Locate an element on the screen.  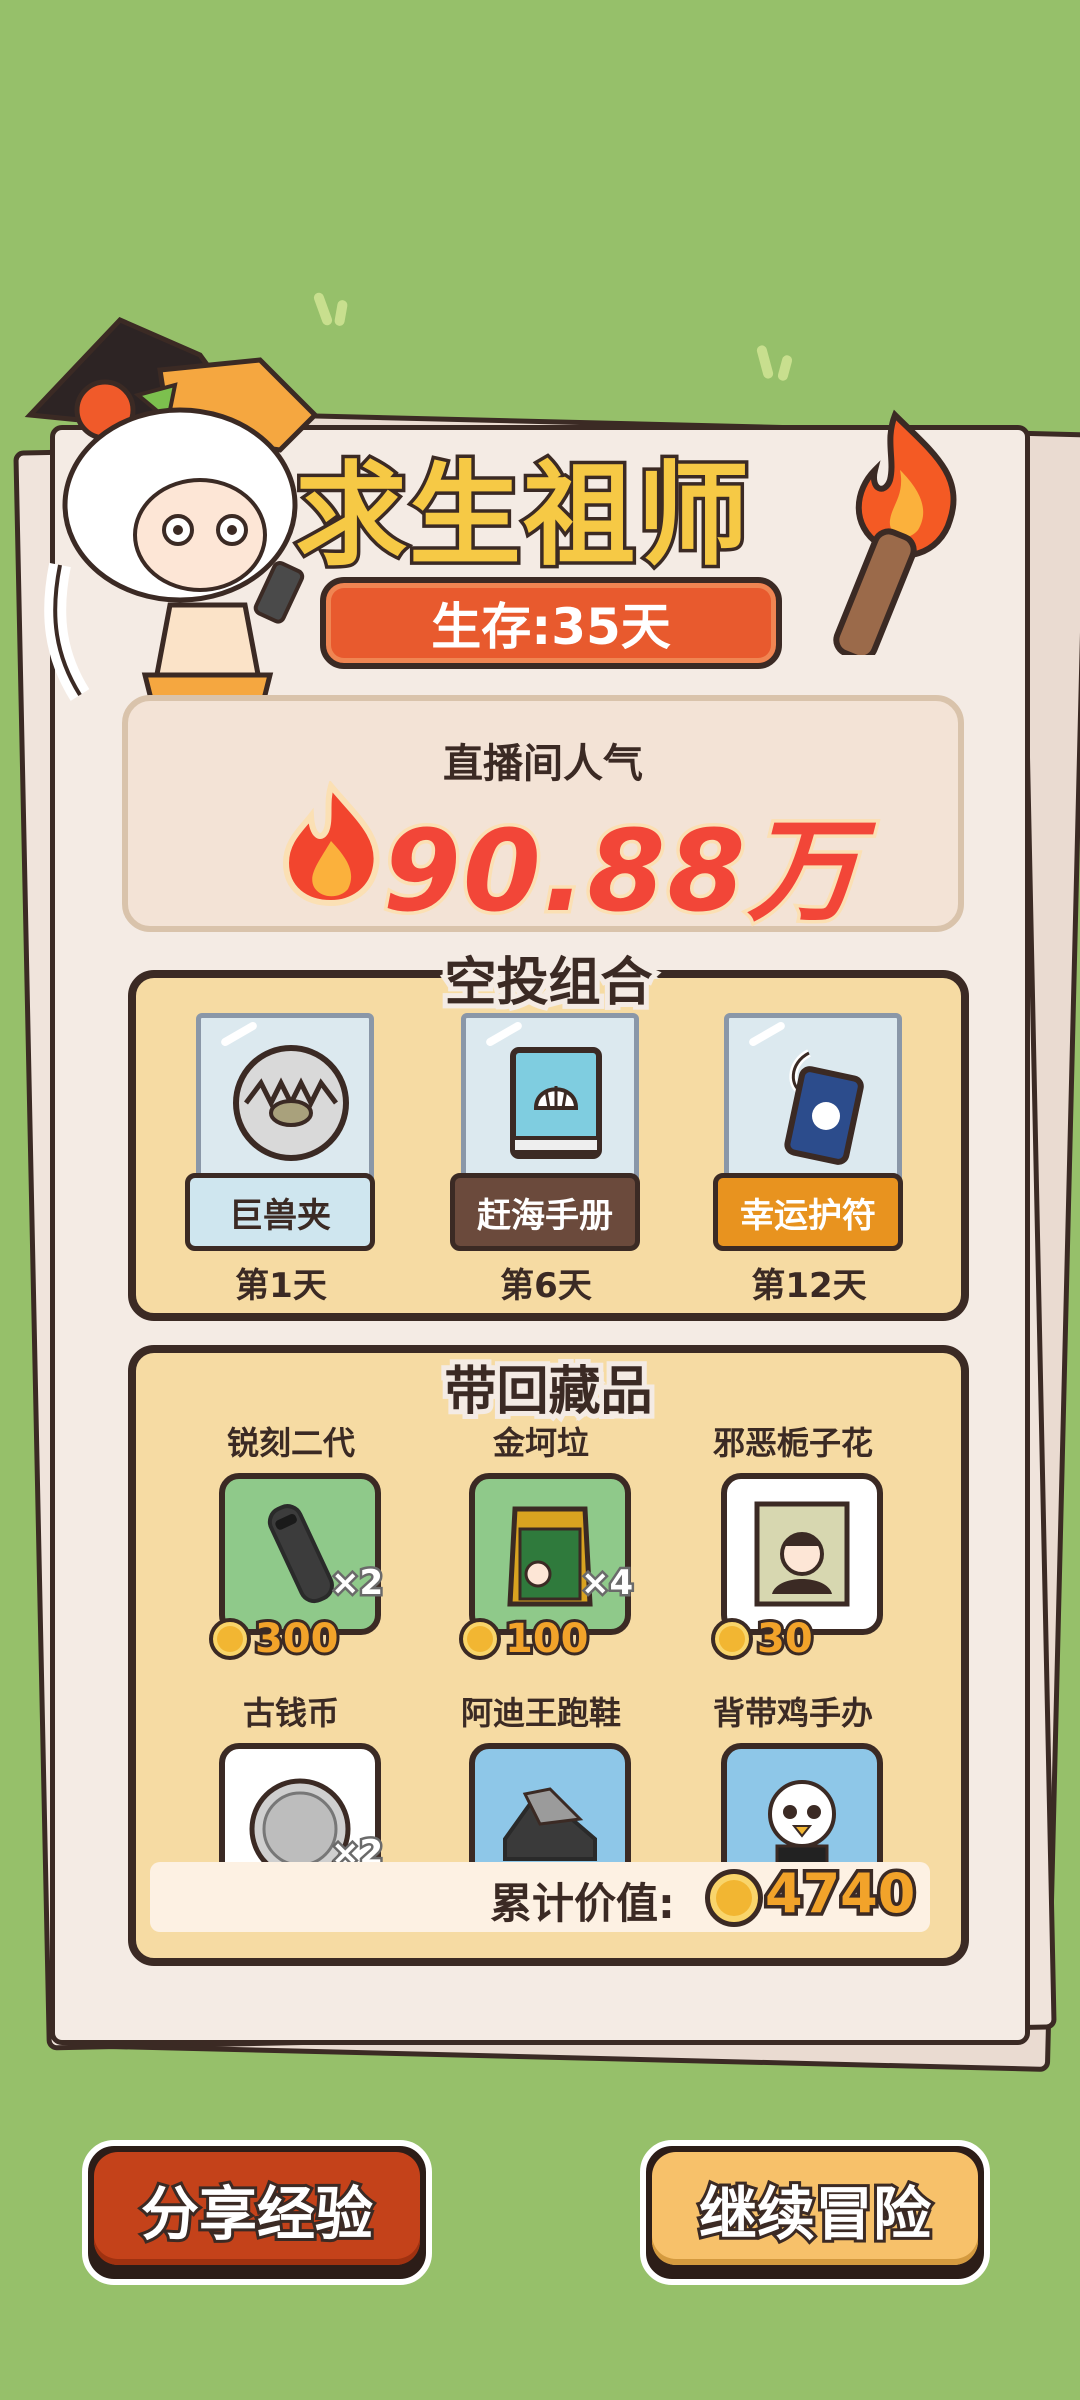
airdrop-item-day: 第12天 is located at coordinates (809, 1286).